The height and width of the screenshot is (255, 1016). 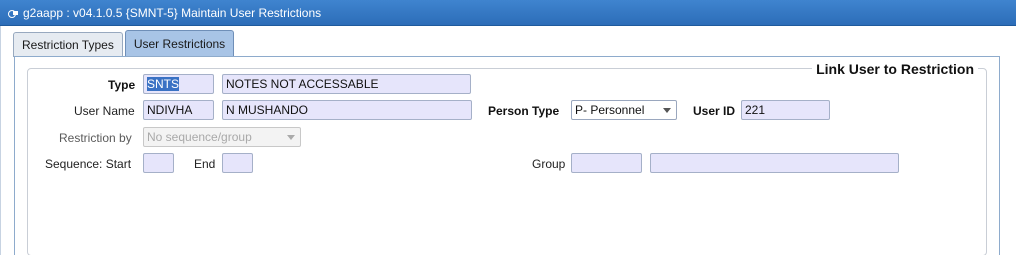 What do you see at coordinates (68, 44) in the screenshot?
I see `tab-restriction-types: Restriction Types` at bounding box center [68, 44].